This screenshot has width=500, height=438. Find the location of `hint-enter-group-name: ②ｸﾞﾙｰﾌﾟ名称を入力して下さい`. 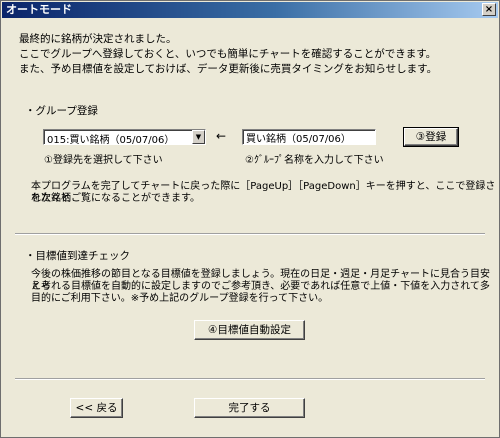

hint-enter-group-name: ②ｸﾞﾙｰﾌﾟ名称を入力して下さい is located at coordinates (314, 160).